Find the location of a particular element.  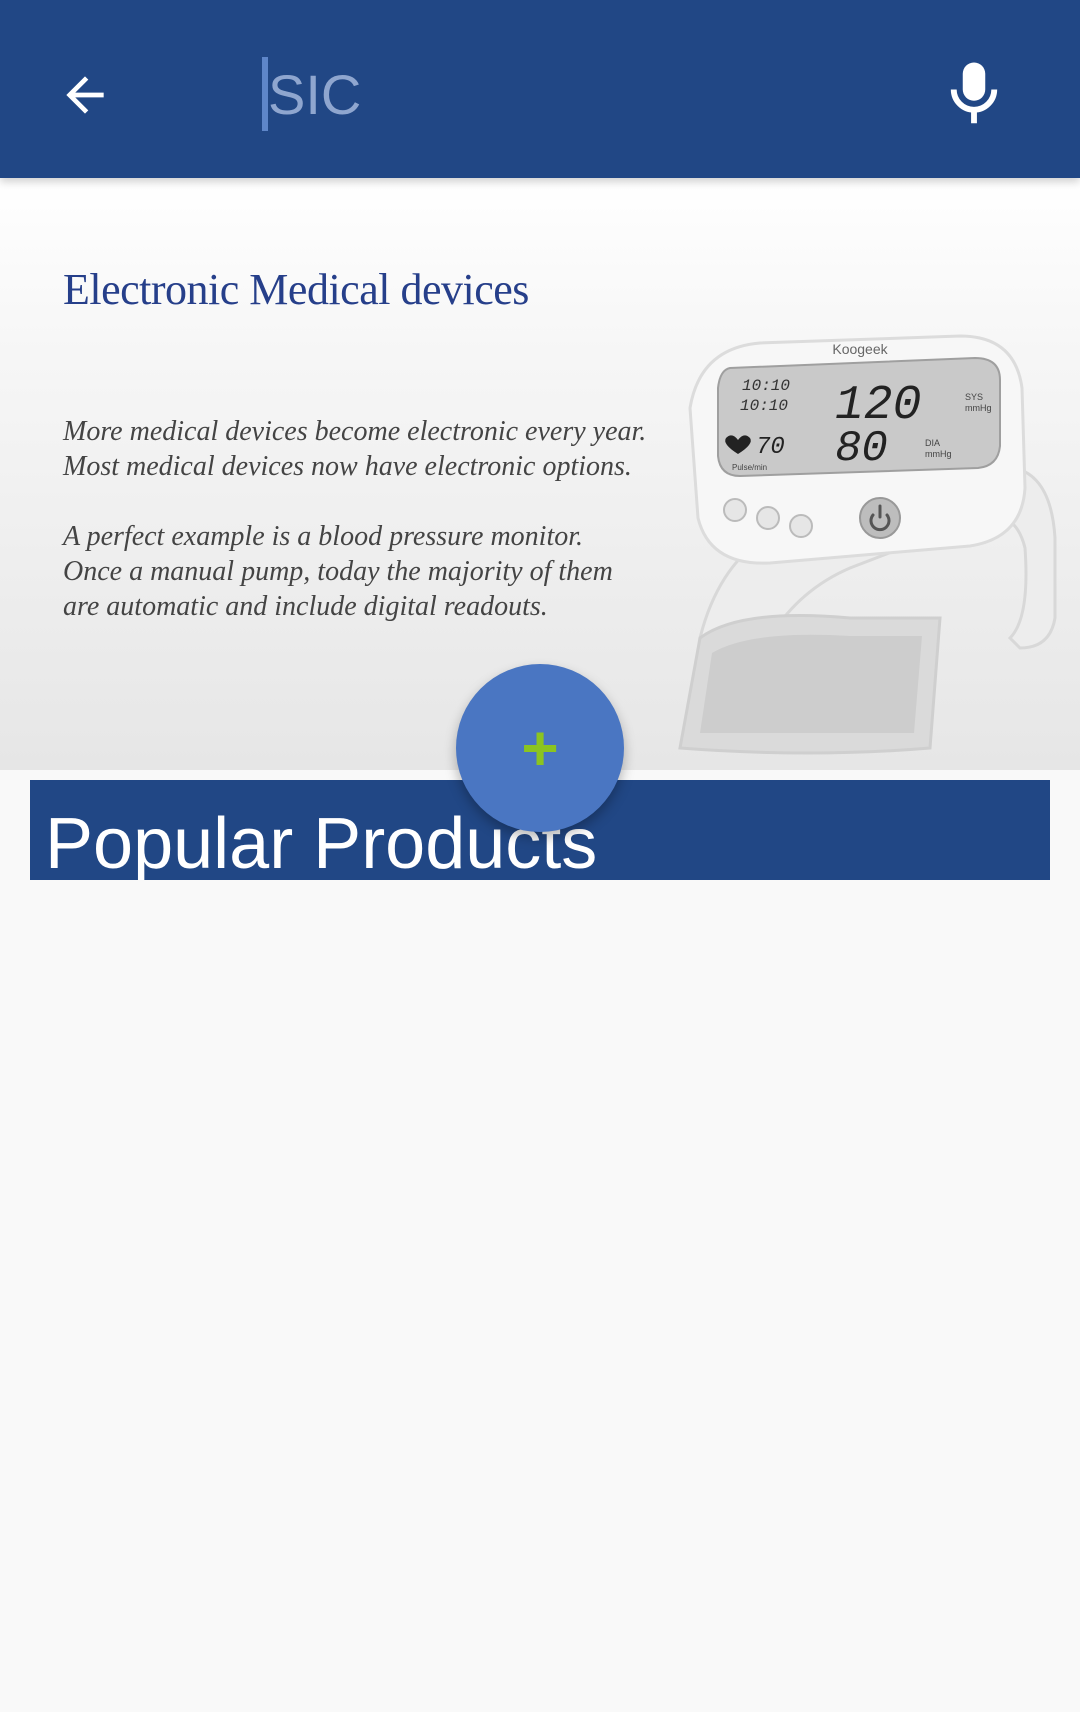

back-button is located at coordinates (85, 95).